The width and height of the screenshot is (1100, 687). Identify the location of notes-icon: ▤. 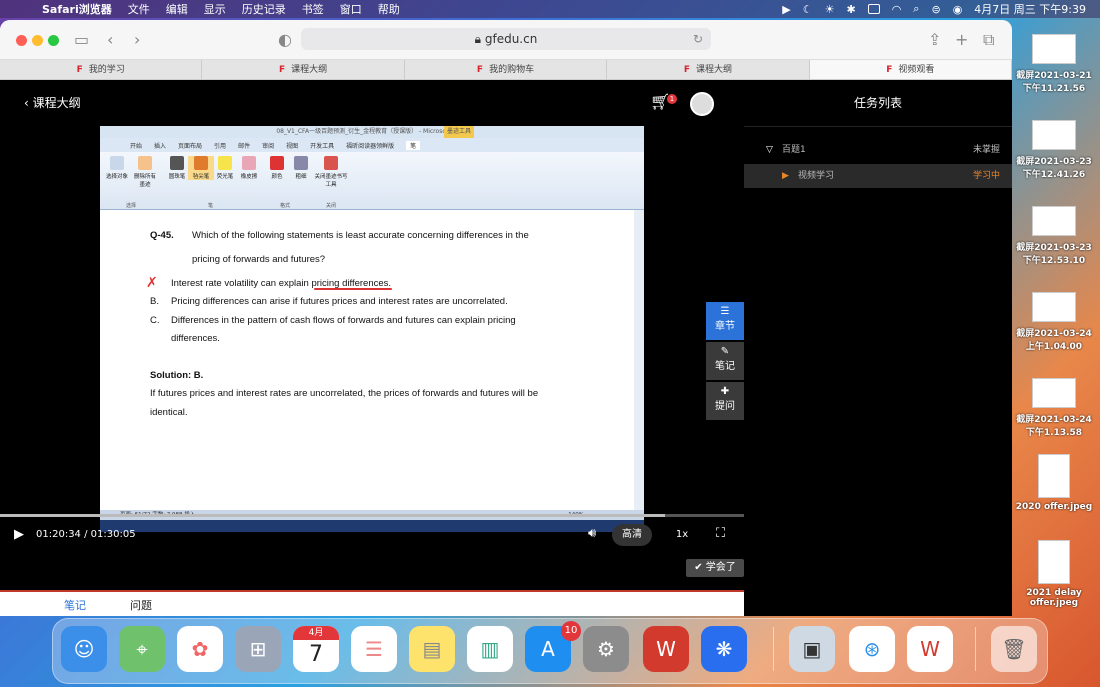
(432, 649).